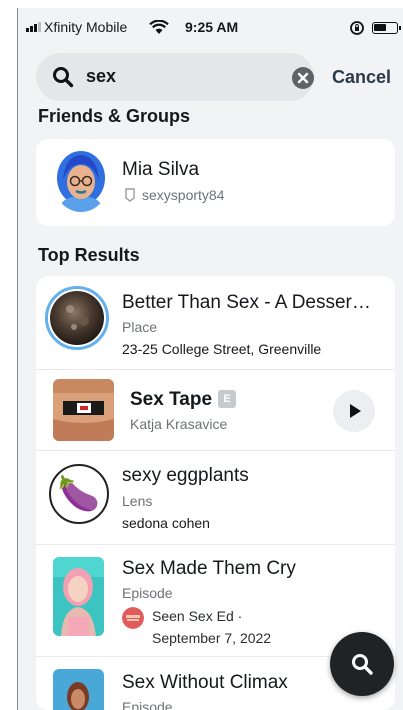  I want to click on cancel-button: Cancel, so click(361, 77).